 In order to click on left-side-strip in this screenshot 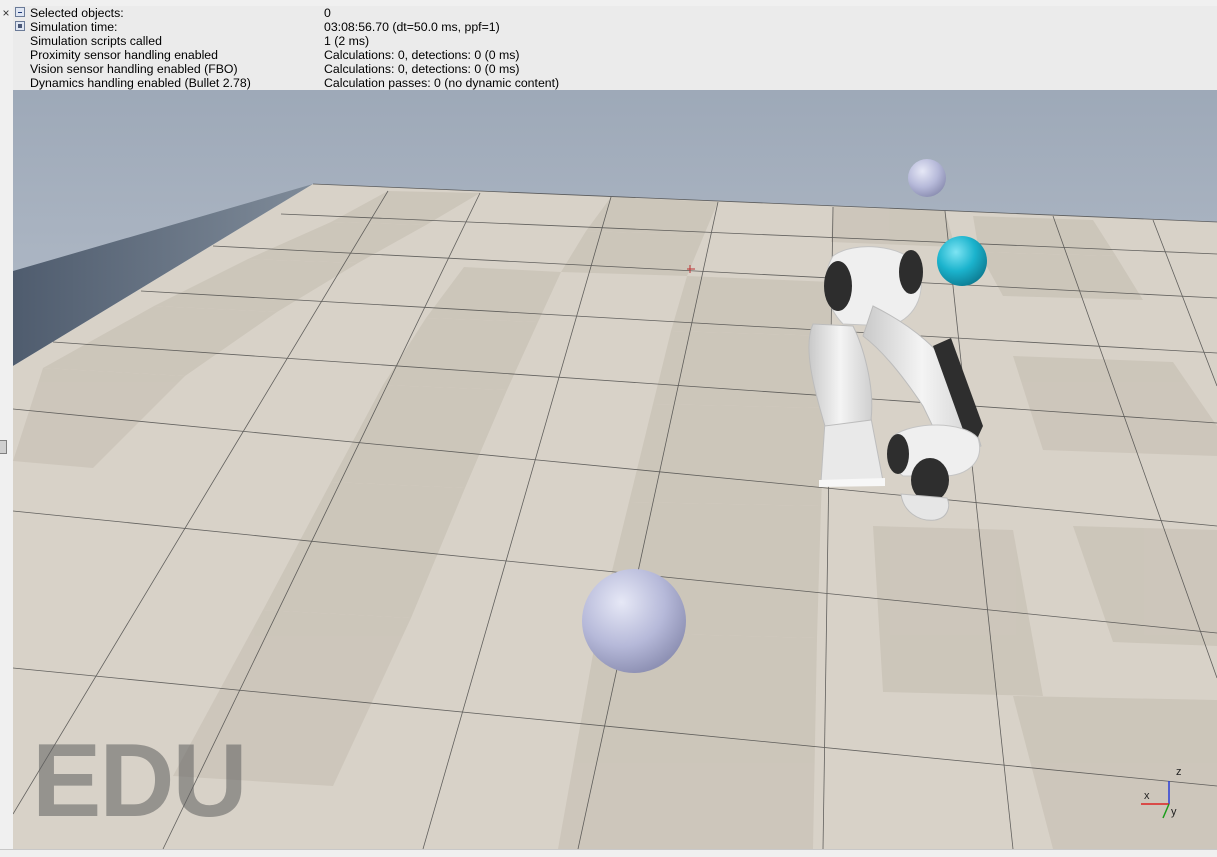, I will do `click(7, 428)`.